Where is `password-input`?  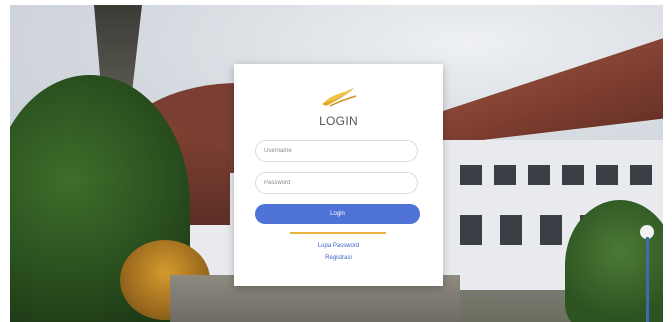
password-input is located at coordinates (336, 183).